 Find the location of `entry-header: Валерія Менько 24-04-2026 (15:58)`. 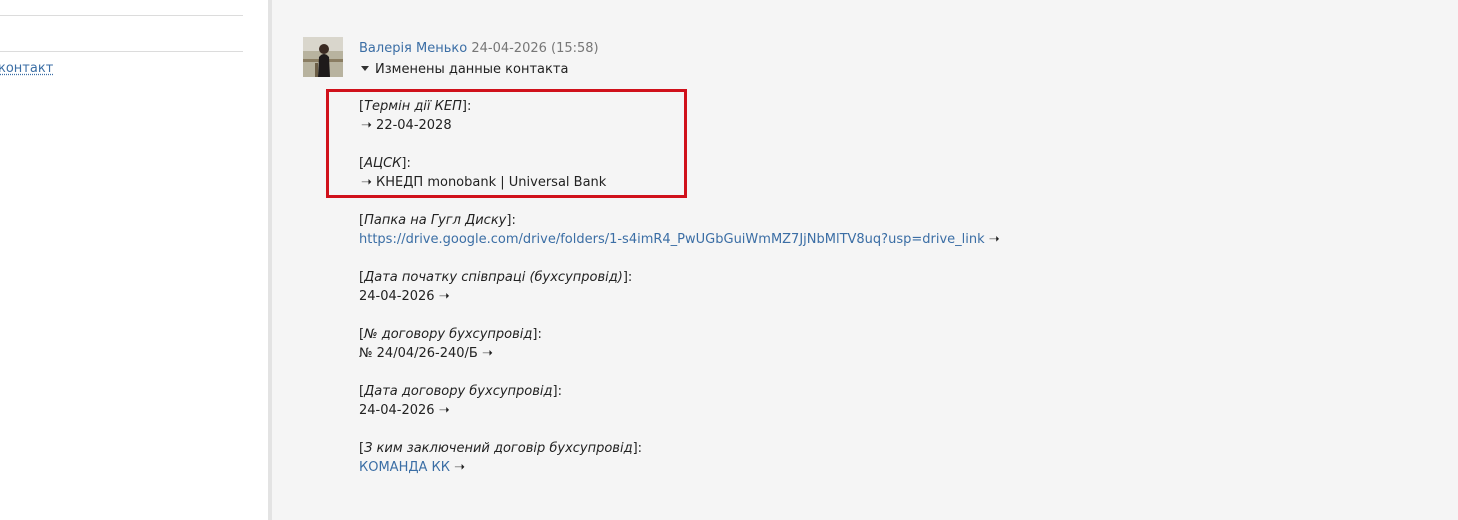

entry-header: Валерія Менько 24-04-2026 (15:58) is located at coordinates (479, 49).